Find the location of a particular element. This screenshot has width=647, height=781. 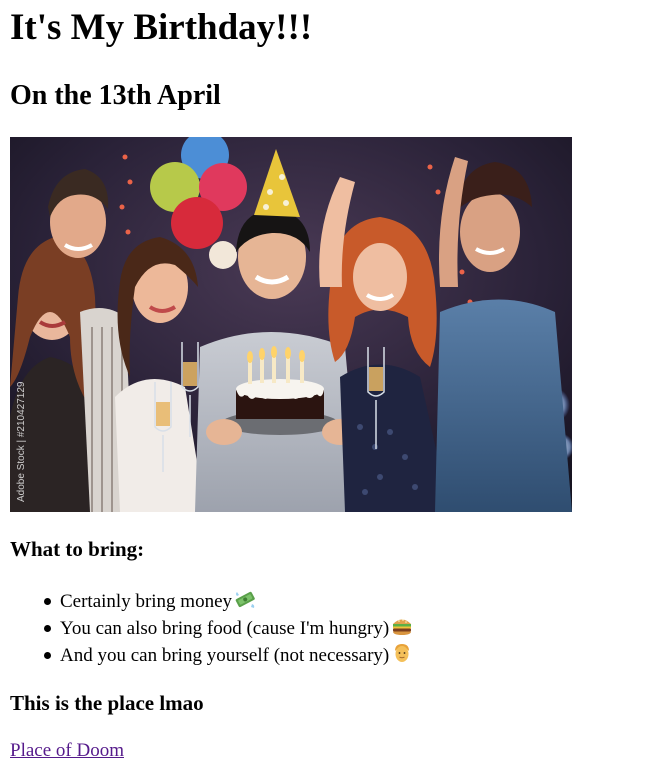

place-of-doom-link: Place of Doom is located at coordinates (67, 751).